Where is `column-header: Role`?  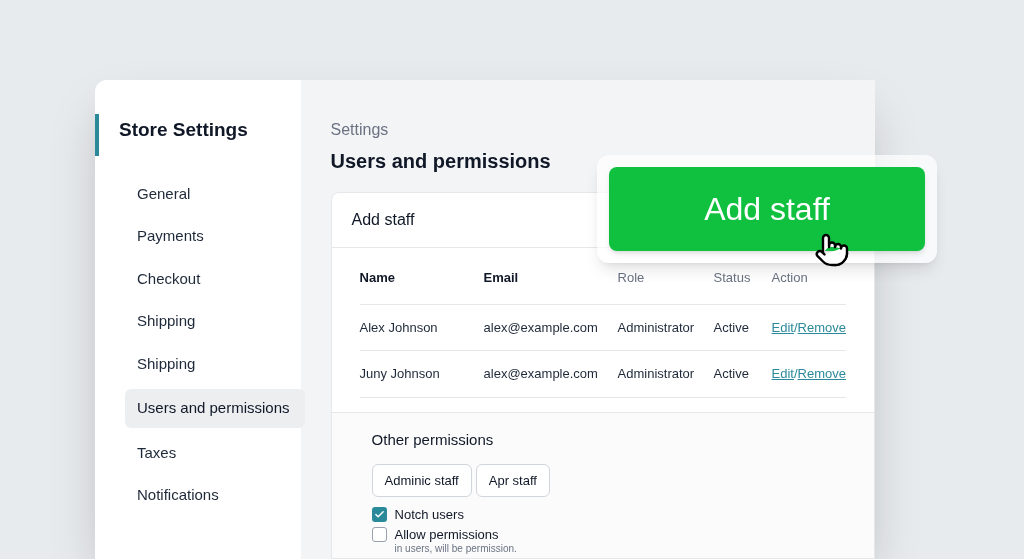 column-header: Role is located at coordinates (631, 278).